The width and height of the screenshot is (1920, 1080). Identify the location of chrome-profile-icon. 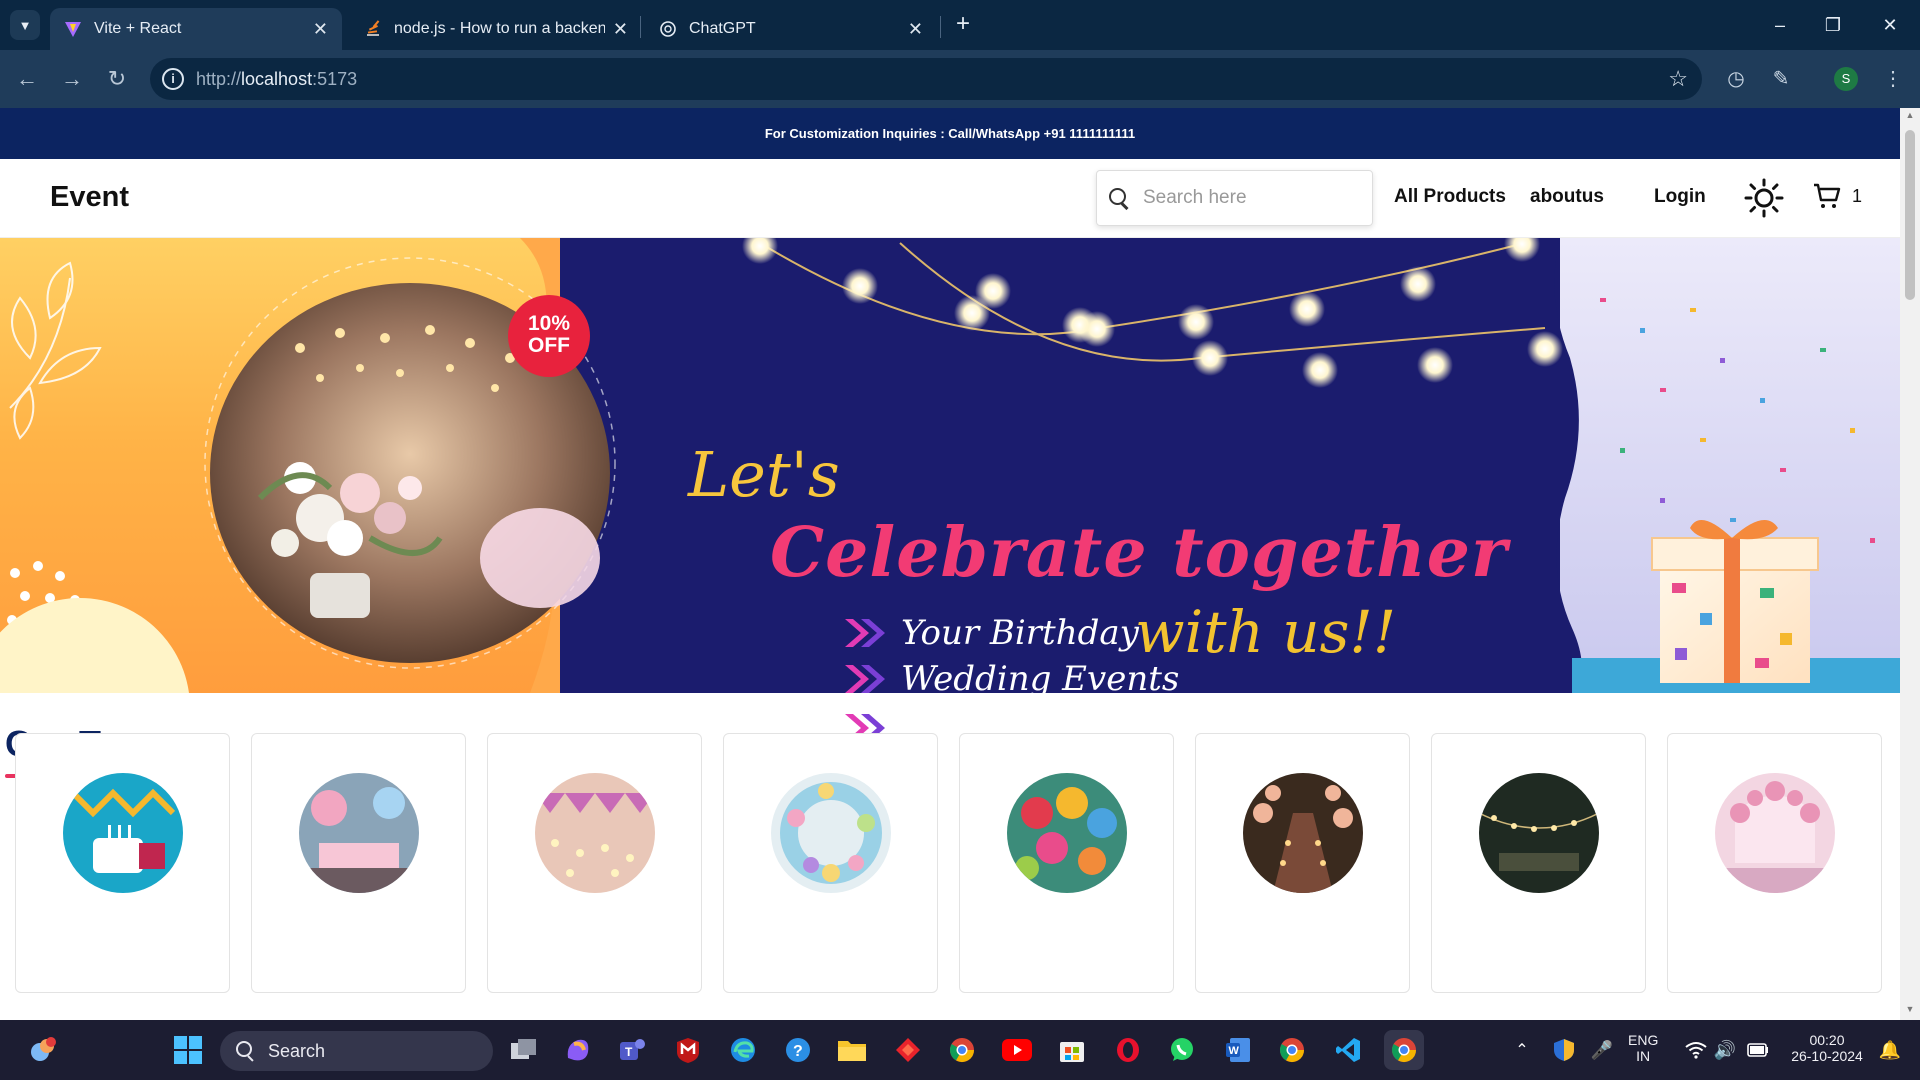
(1292, 1050).